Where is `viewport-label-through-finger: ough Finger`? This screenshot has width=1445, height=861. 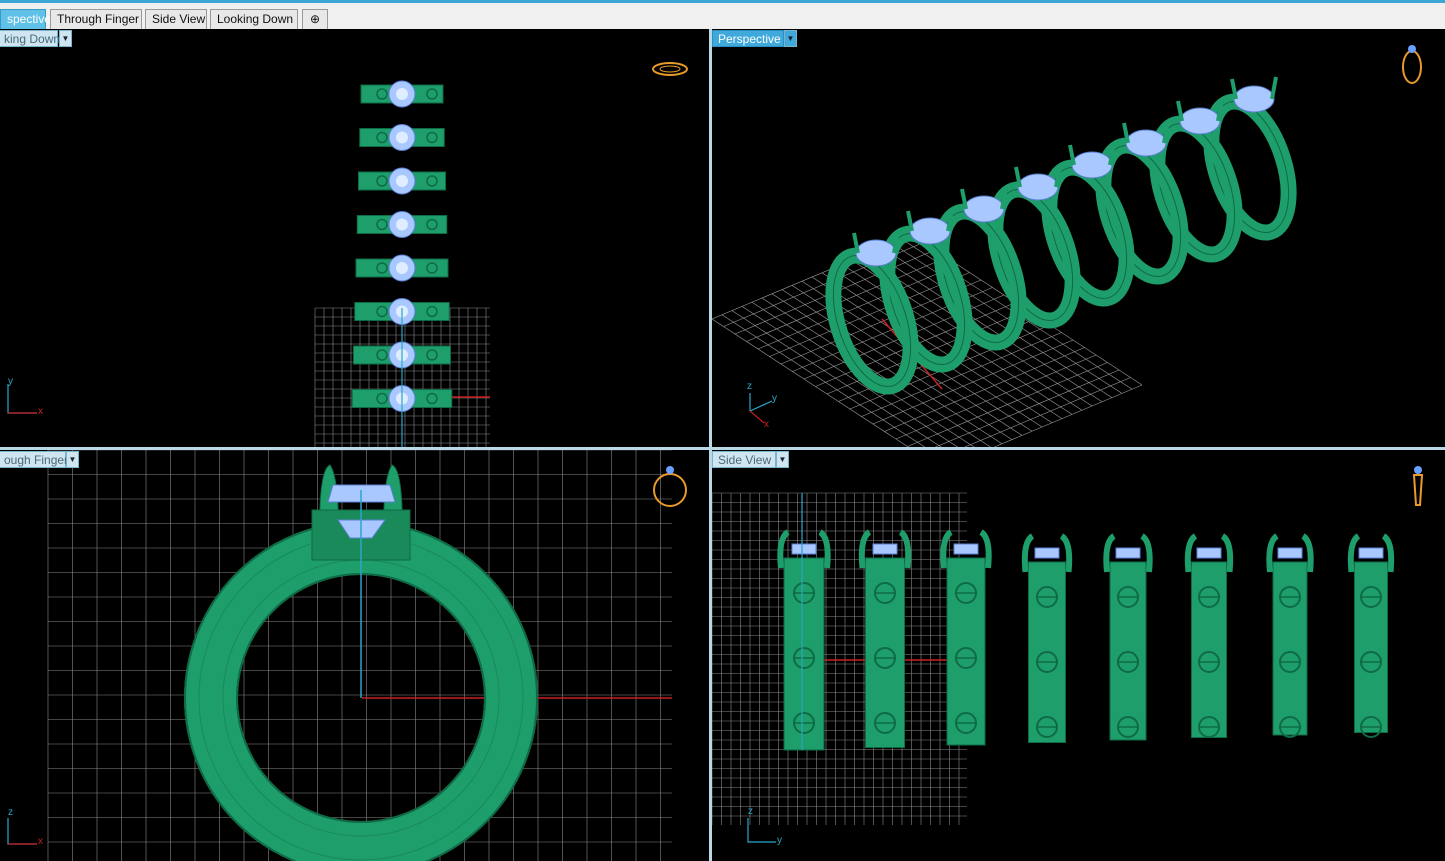
viewport-label-through-finger: ough Finger is located at coordinates (34, 459).